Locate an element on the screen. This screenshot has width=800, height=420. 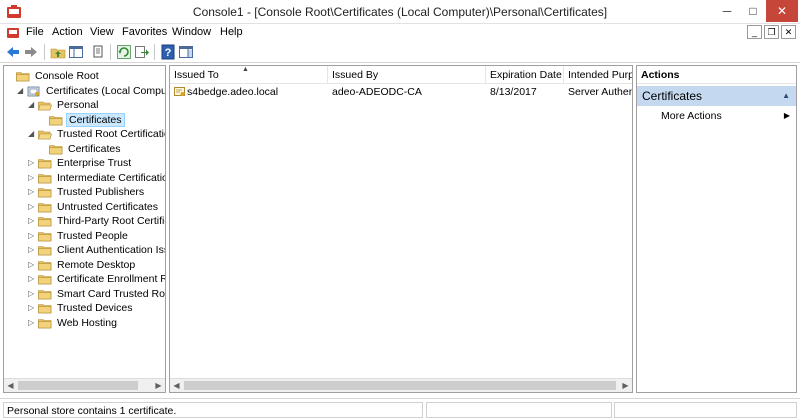
tree-item: ▷ Web Hosting is located at coordinates (73, 323).